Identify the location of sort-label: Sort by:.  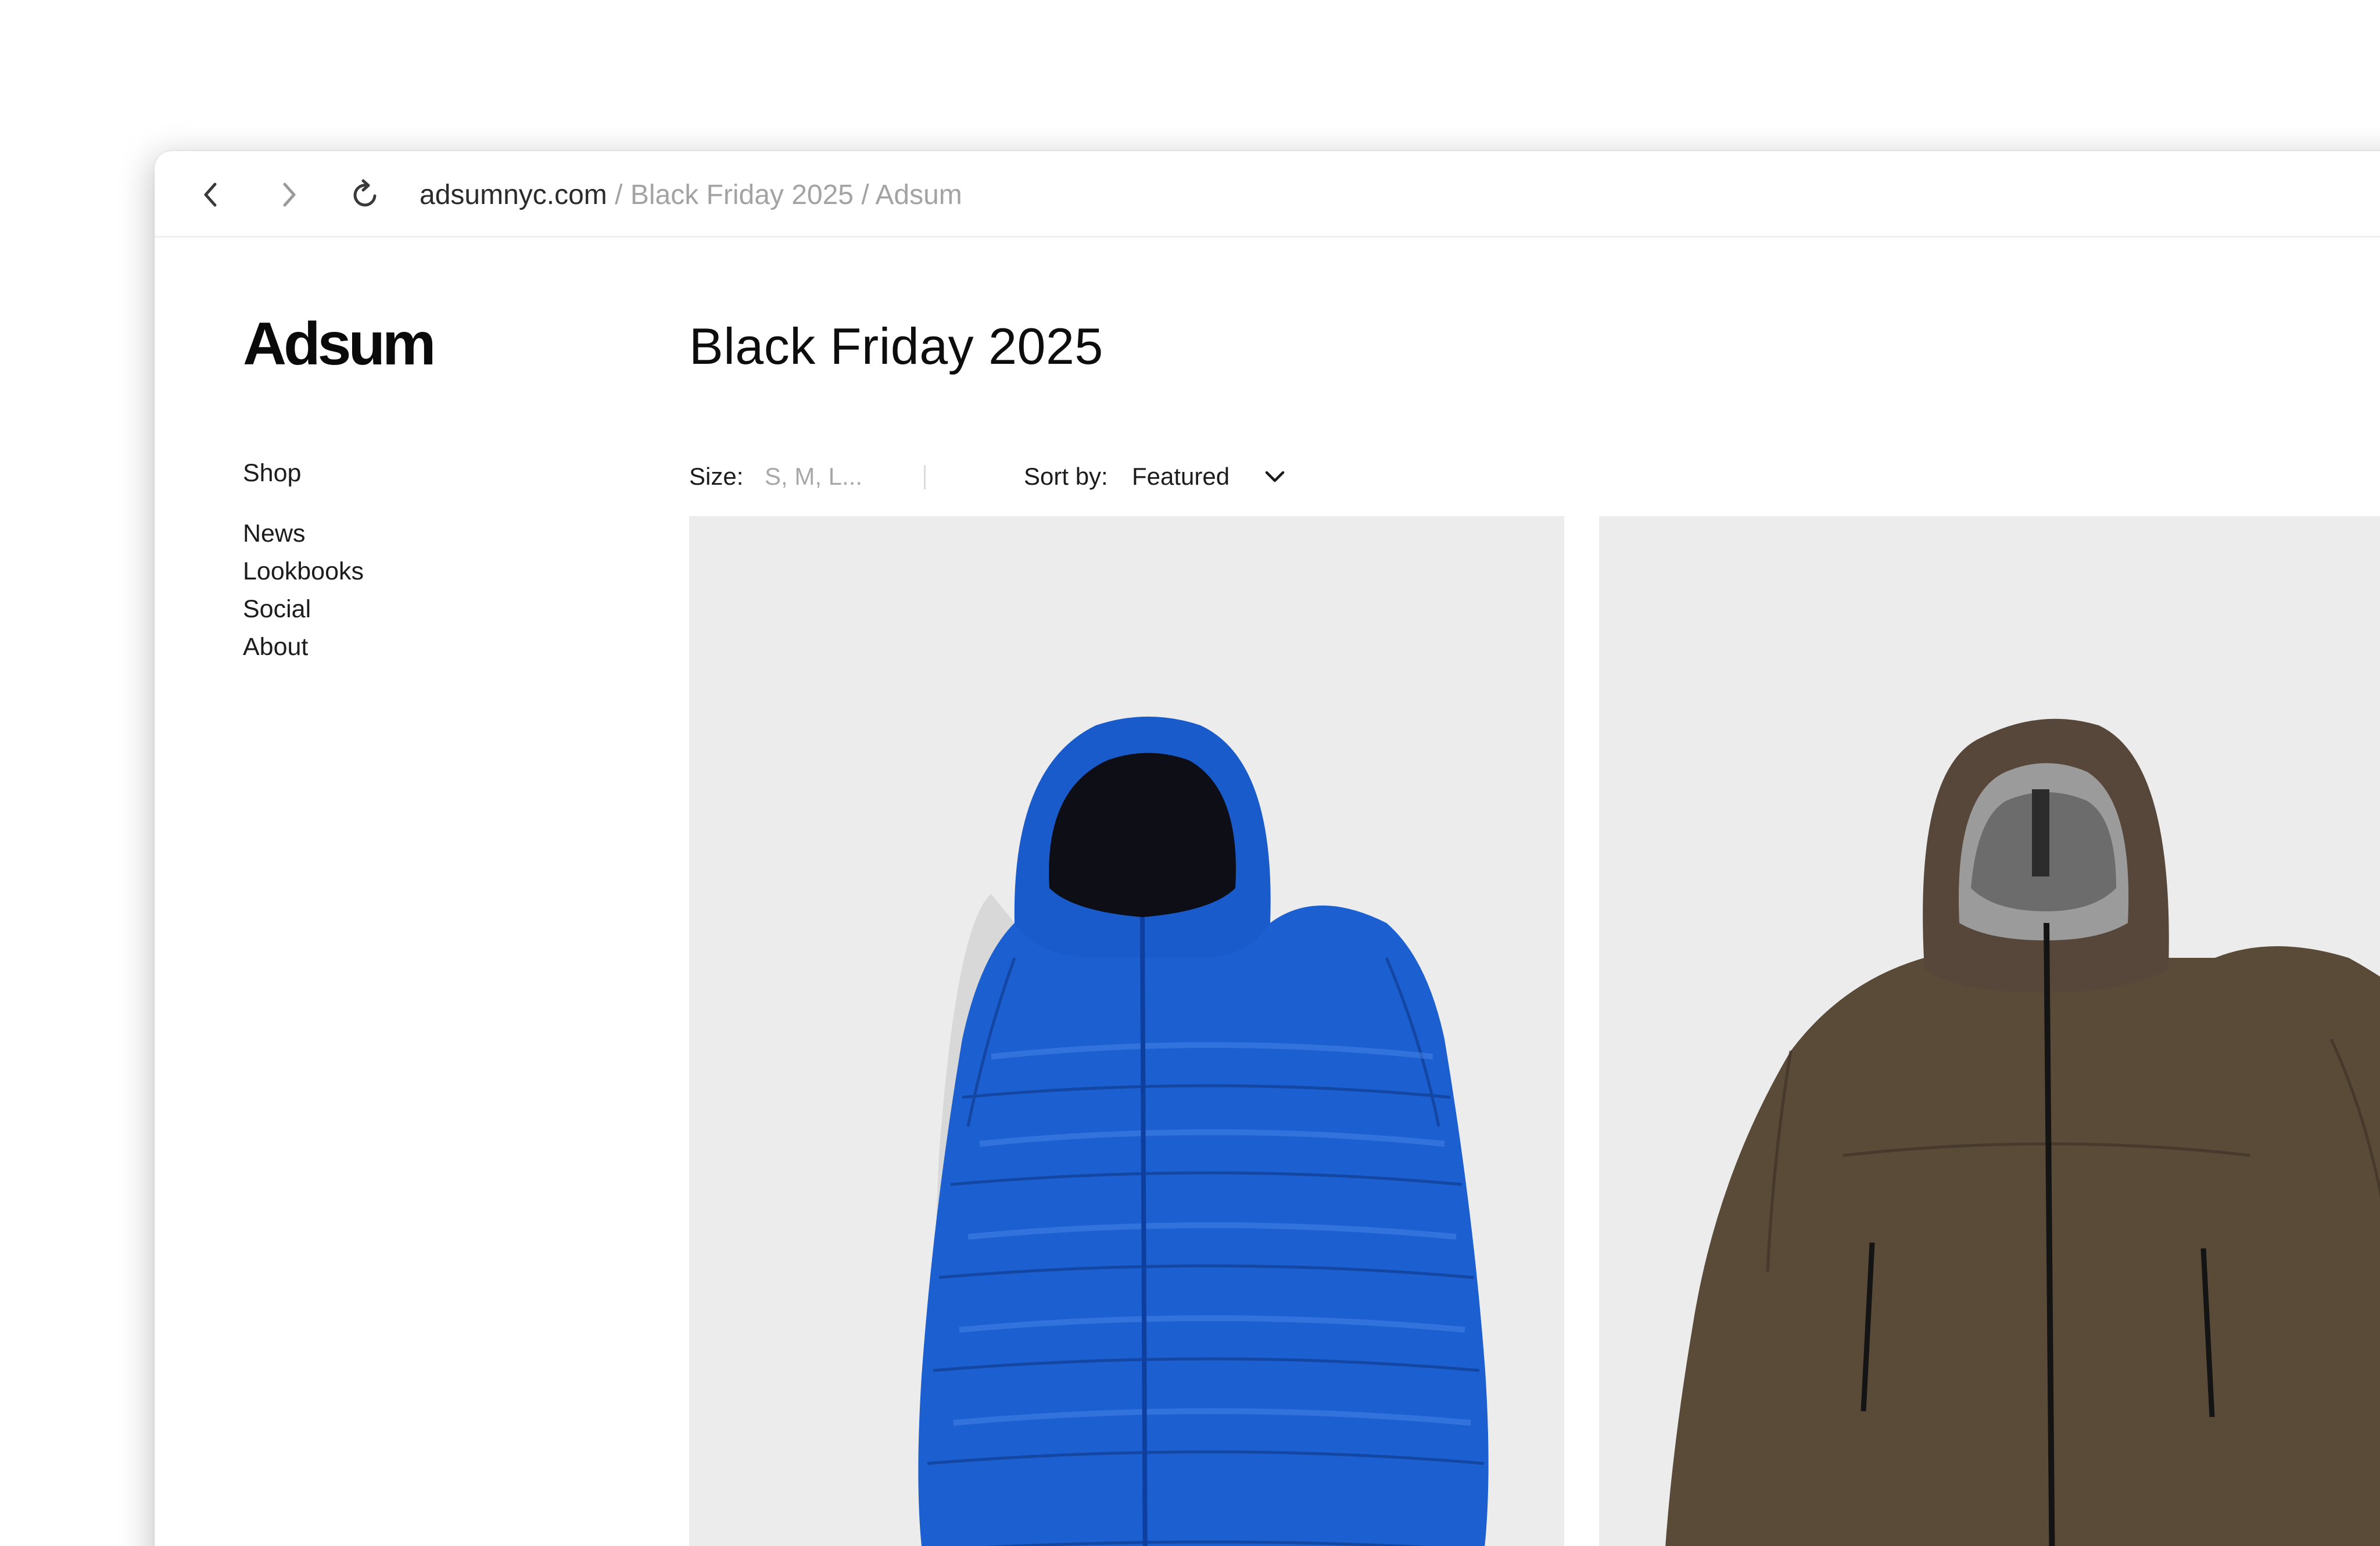
(1066, 476).